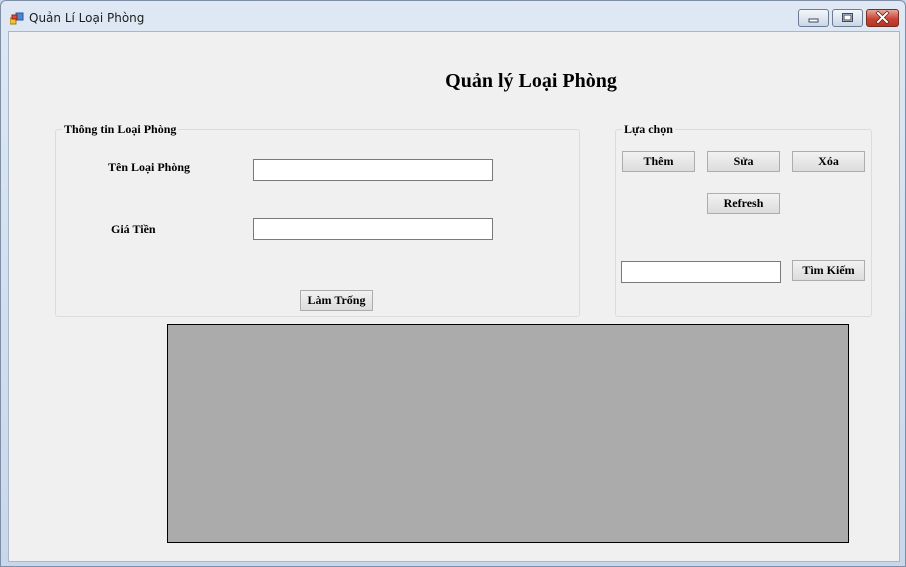 This screenshot has height=567, width=906. Describe the element at coordinates (453, 16) in the screenshot. I see `title-bar: Quản Lí Loại Phòng` at that location.